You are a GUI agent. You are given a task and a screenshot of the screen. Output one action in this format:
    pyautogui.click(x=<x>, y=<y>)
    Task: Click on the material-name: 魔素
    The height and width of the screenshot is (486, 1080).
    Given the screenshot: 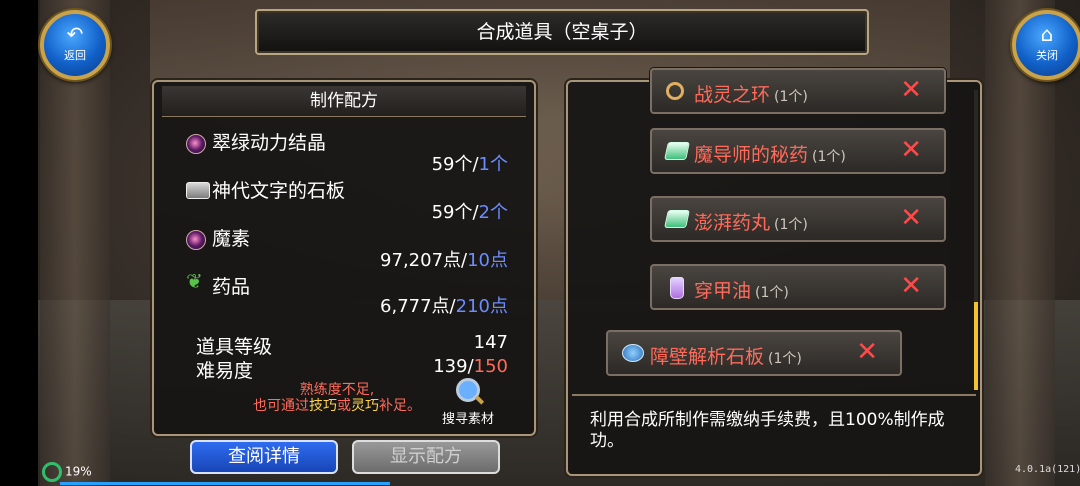 What is the action you would take?
    pyautogui.click(x=231, y=237)
    